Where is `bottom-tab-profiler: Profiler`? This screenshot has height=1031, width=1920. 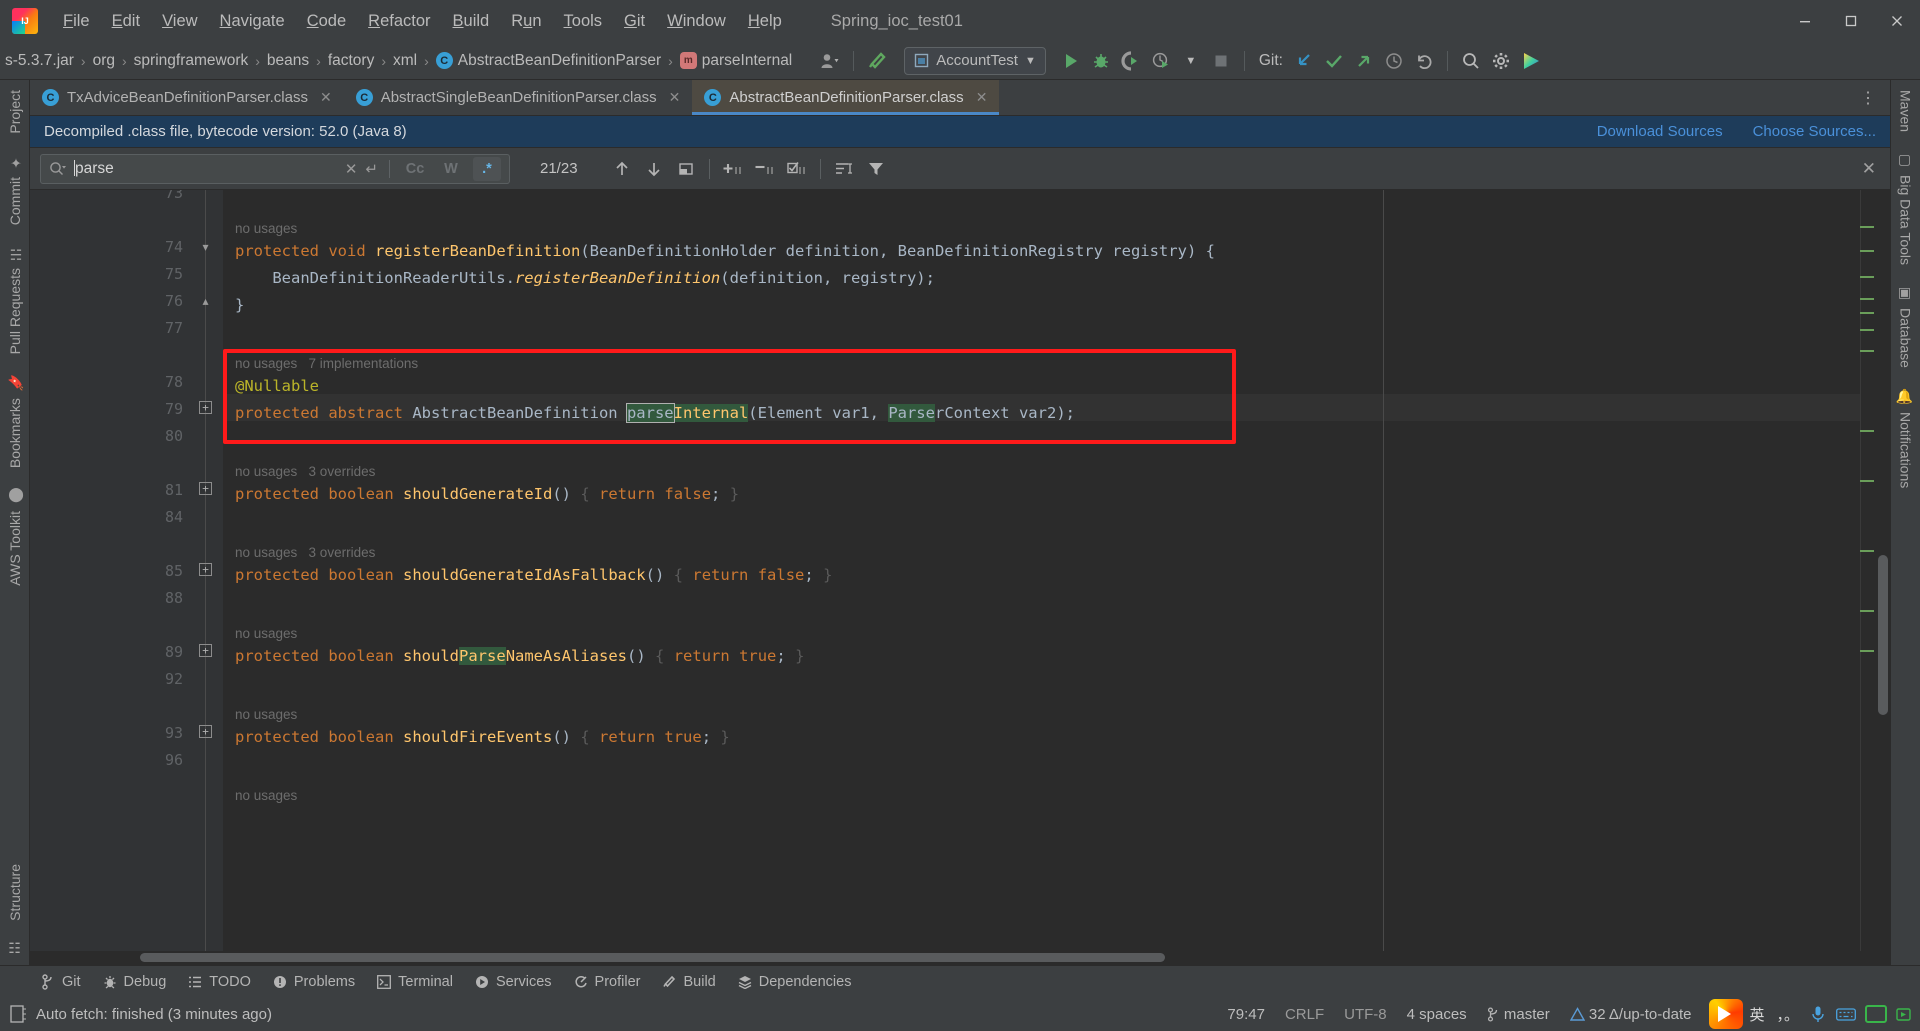 bottom-tab-profiler: Profiler is located at coordinates (607, 982).